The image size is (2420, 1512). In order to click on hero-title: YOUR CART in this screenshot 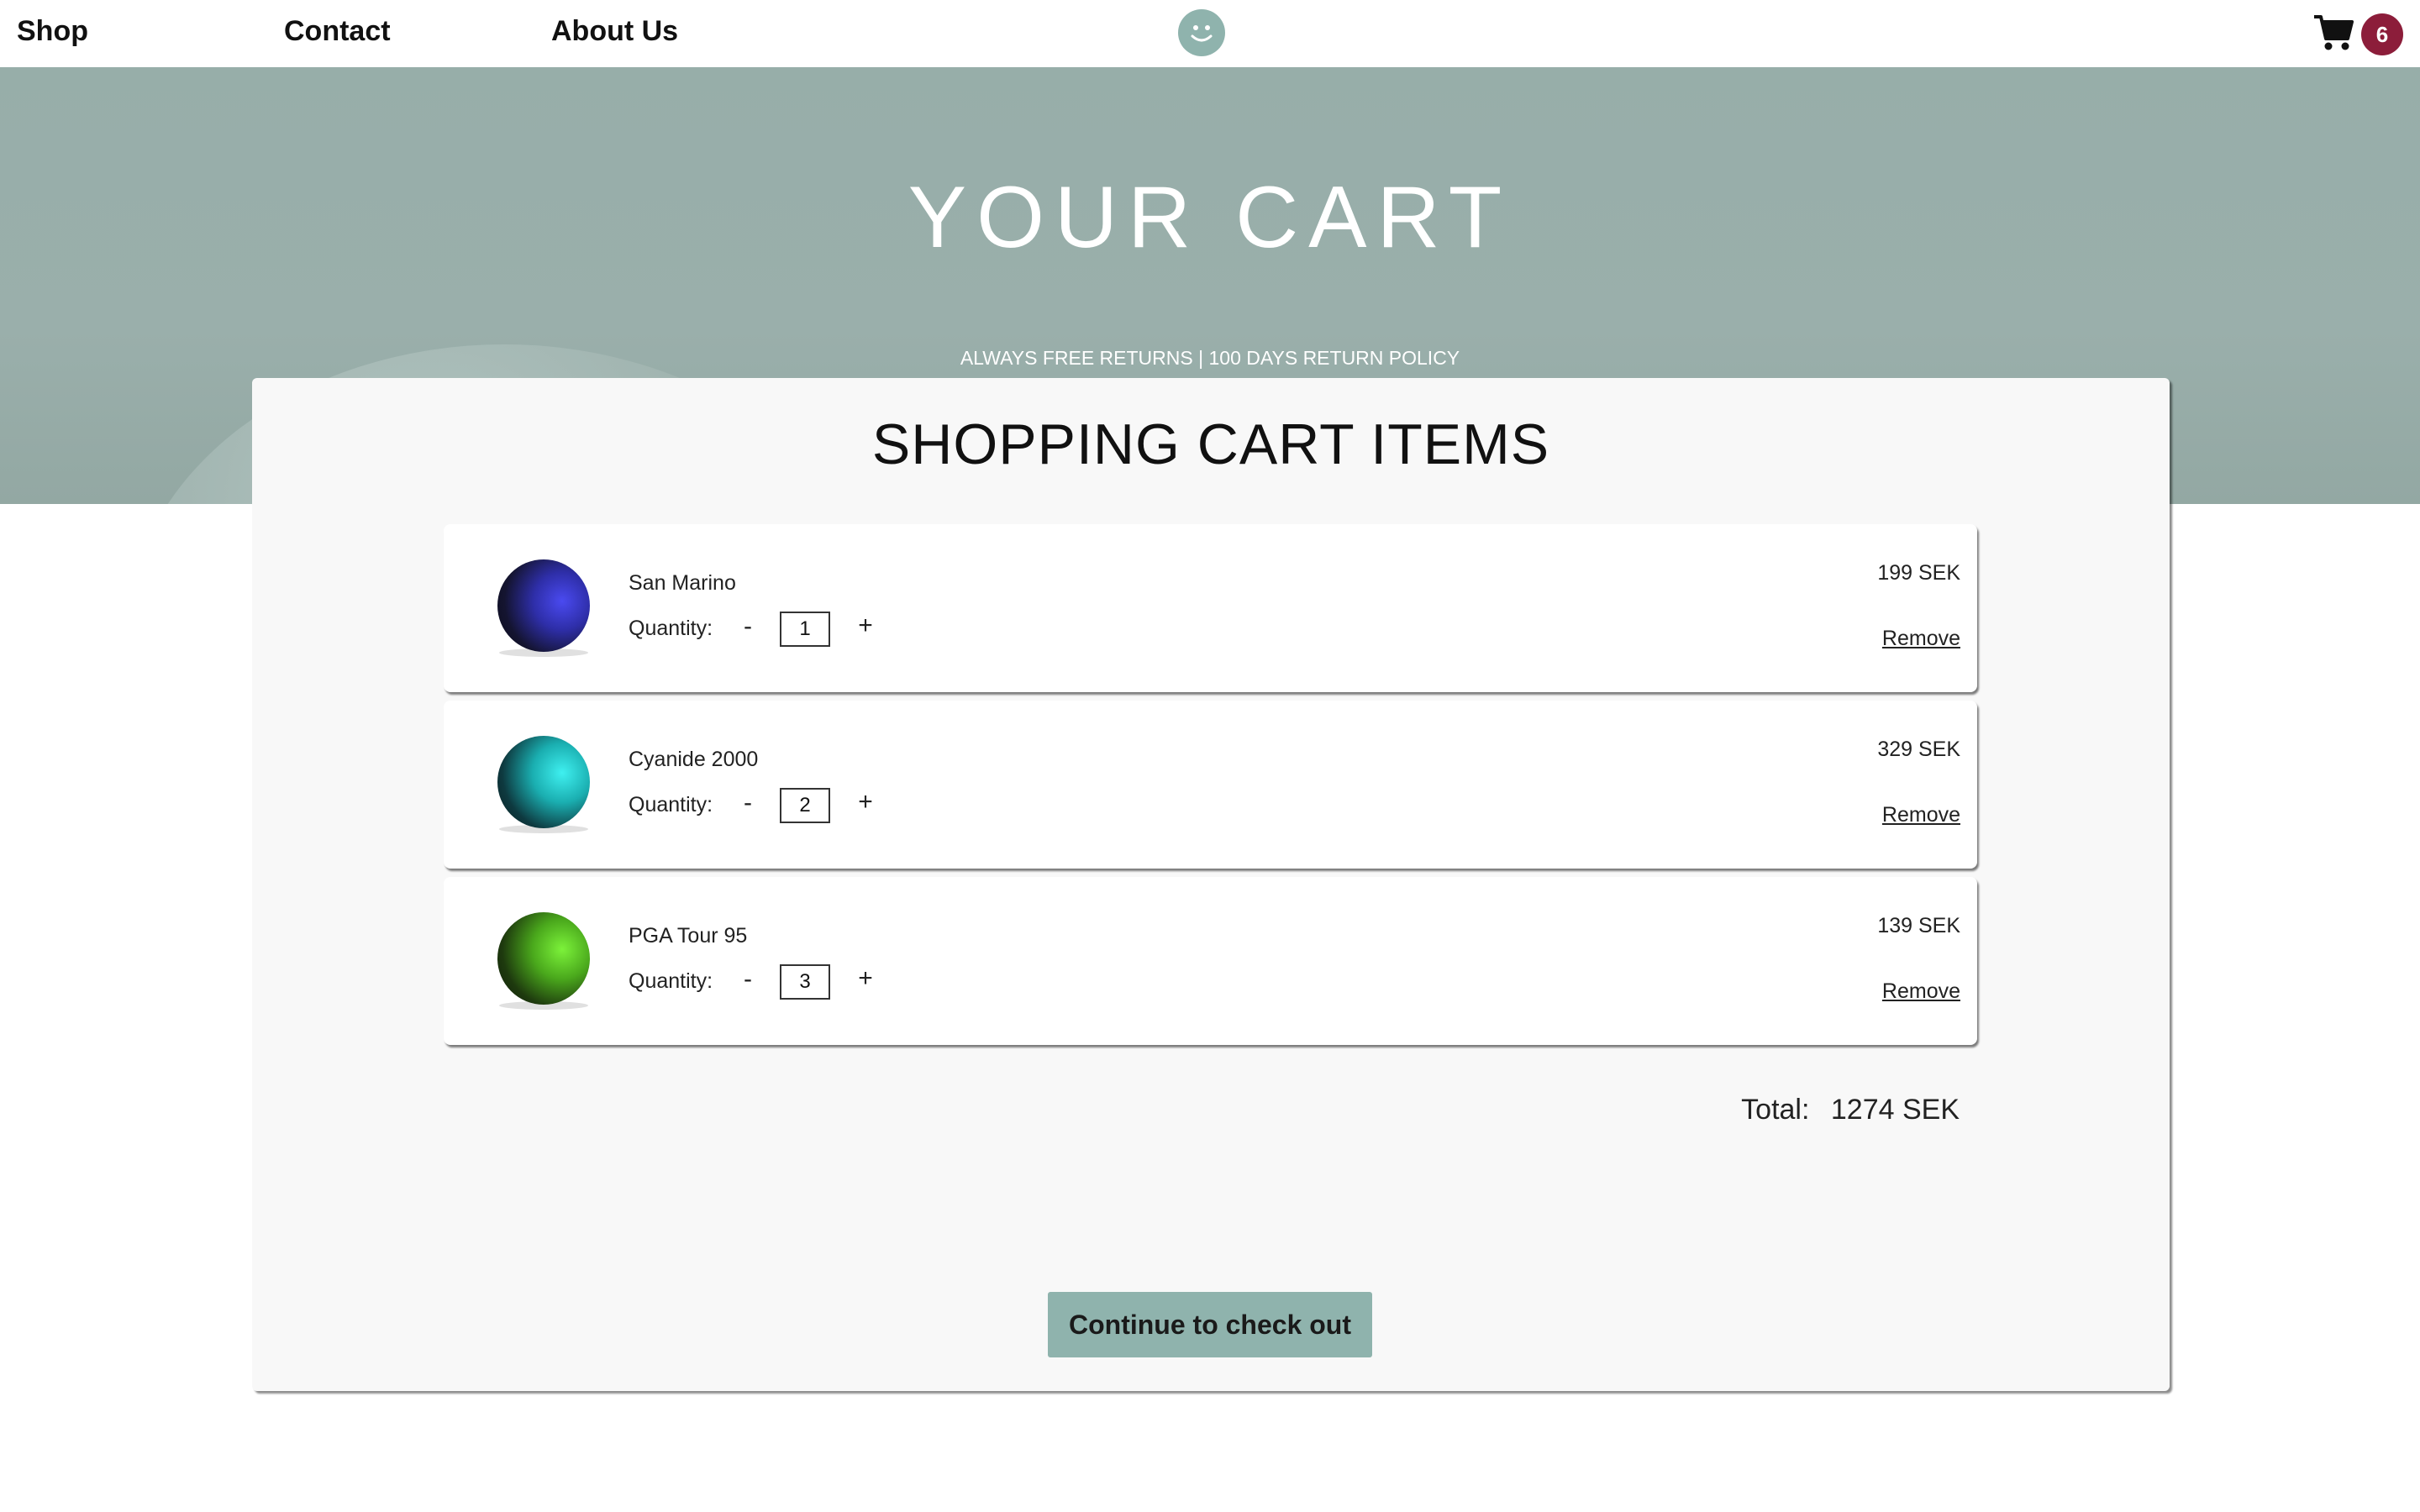, I will do `click(1210, 217)`.